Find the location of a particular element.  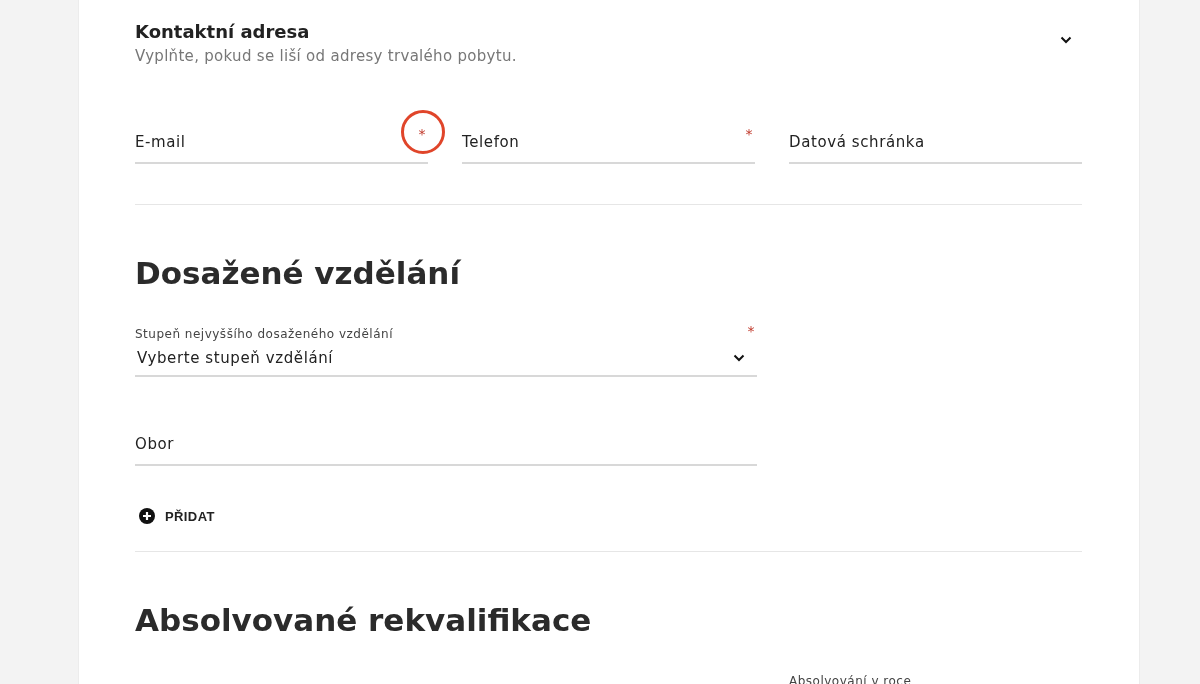

plus-circle-icon is located at coordinates (147, 516).